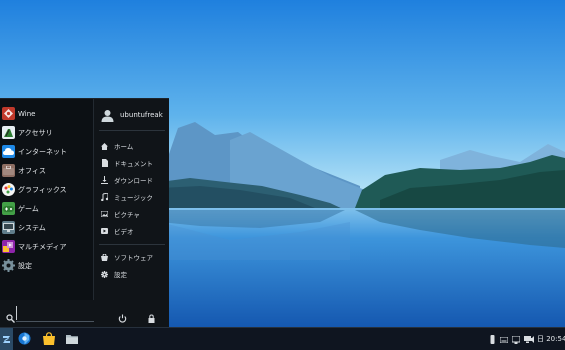 The image size is (565, 350). I want to click on app-category-label: システム, so click(32, 227).